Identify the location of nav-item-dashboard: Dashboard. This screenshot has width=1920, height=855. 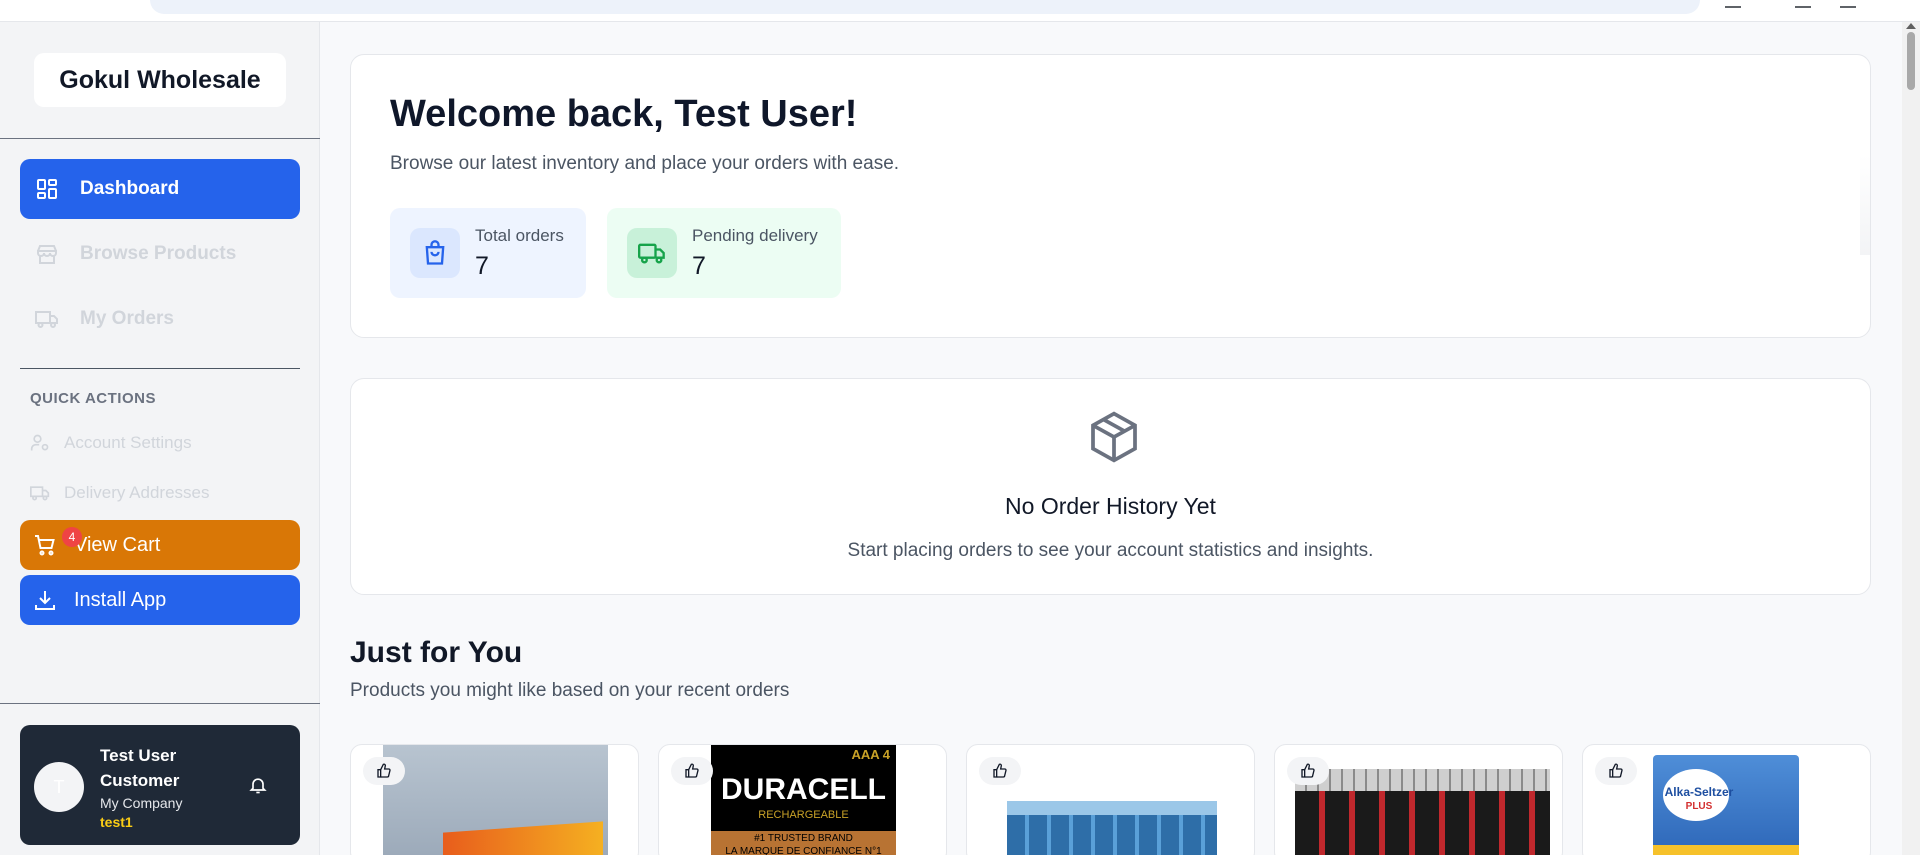
(160, 189).